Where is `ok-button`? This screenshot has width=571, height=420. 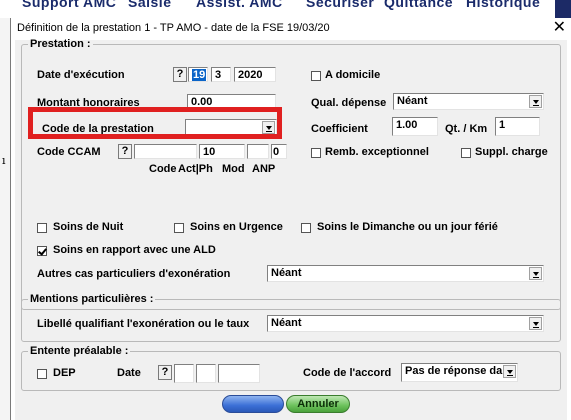 ok-button is located at coordinates (253, 404).